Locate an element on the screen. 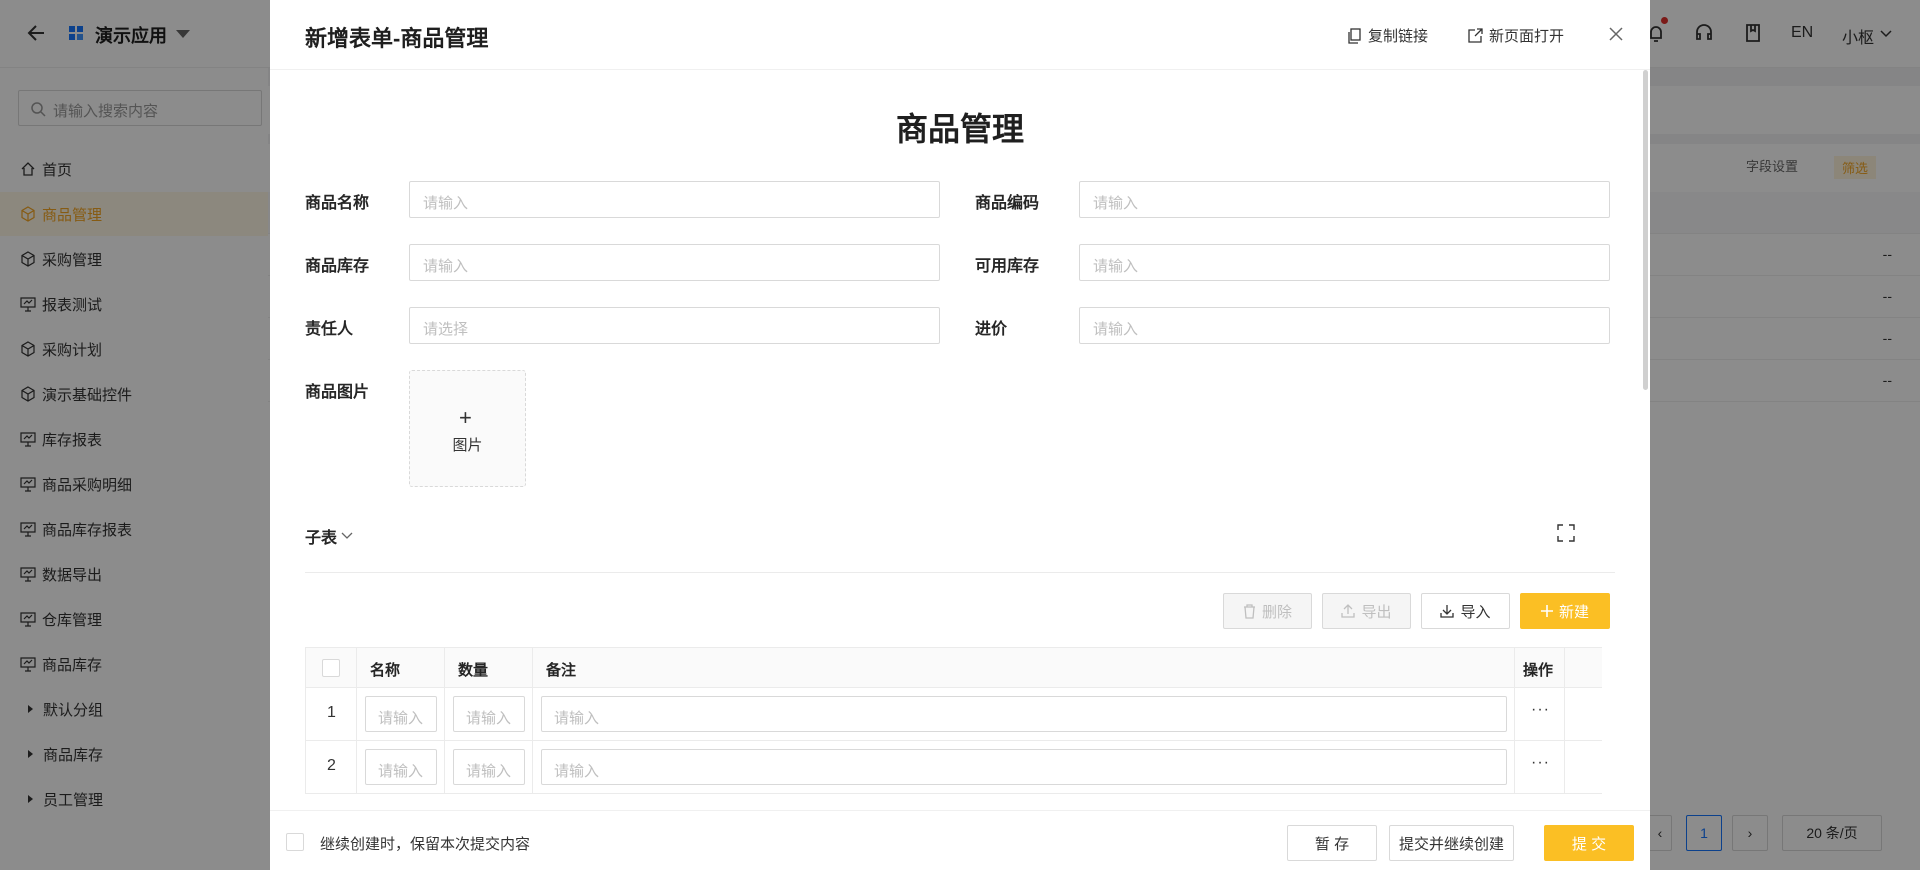  copy-icon is located at coordinates (1354, 35).